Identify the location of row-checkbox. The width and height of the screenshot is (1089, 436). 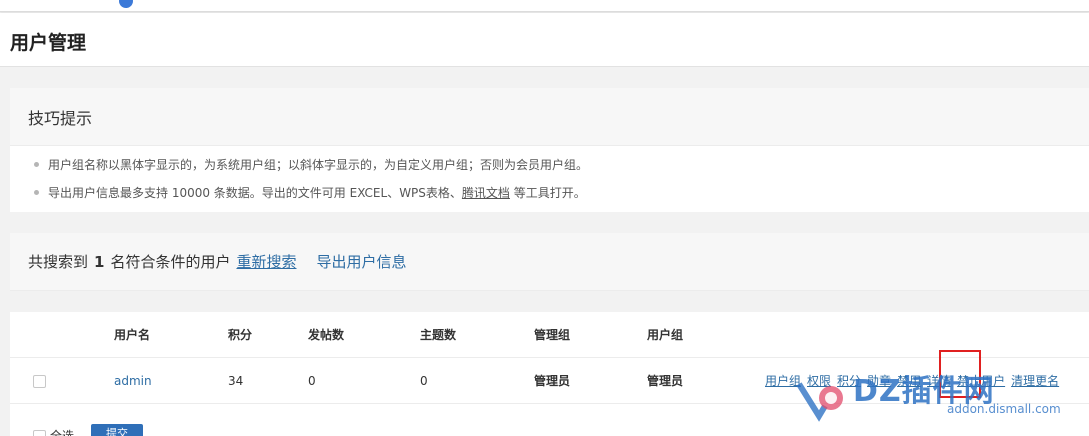
(39, 381).